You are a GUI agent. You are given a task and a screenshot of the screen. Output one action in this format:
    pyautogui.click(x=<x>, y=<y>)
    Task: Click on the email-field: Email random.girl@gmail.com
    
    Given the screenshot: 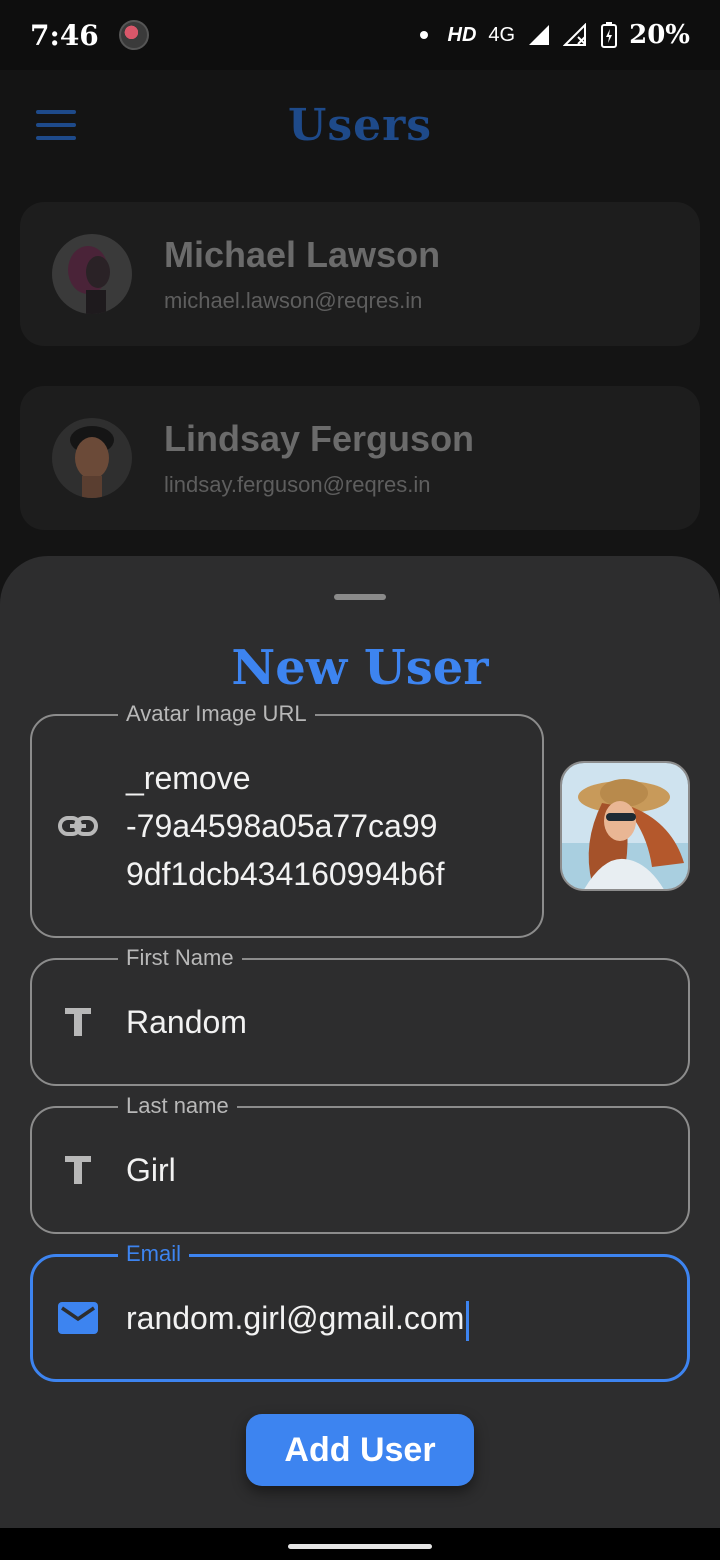 What is the action you would take?
    pyautogui.click(x=360, y=1311)
    